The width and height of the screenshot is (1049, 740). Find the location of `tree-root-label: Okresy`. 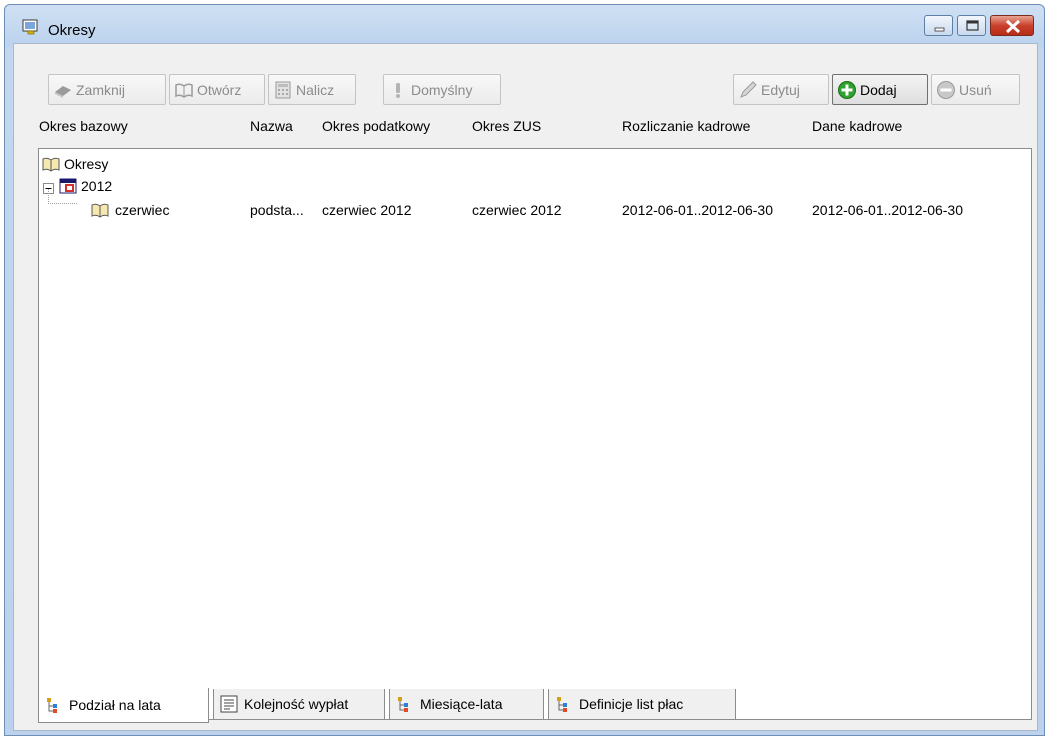

tree-root-label: Okresy is located at coordinates (86, 164).